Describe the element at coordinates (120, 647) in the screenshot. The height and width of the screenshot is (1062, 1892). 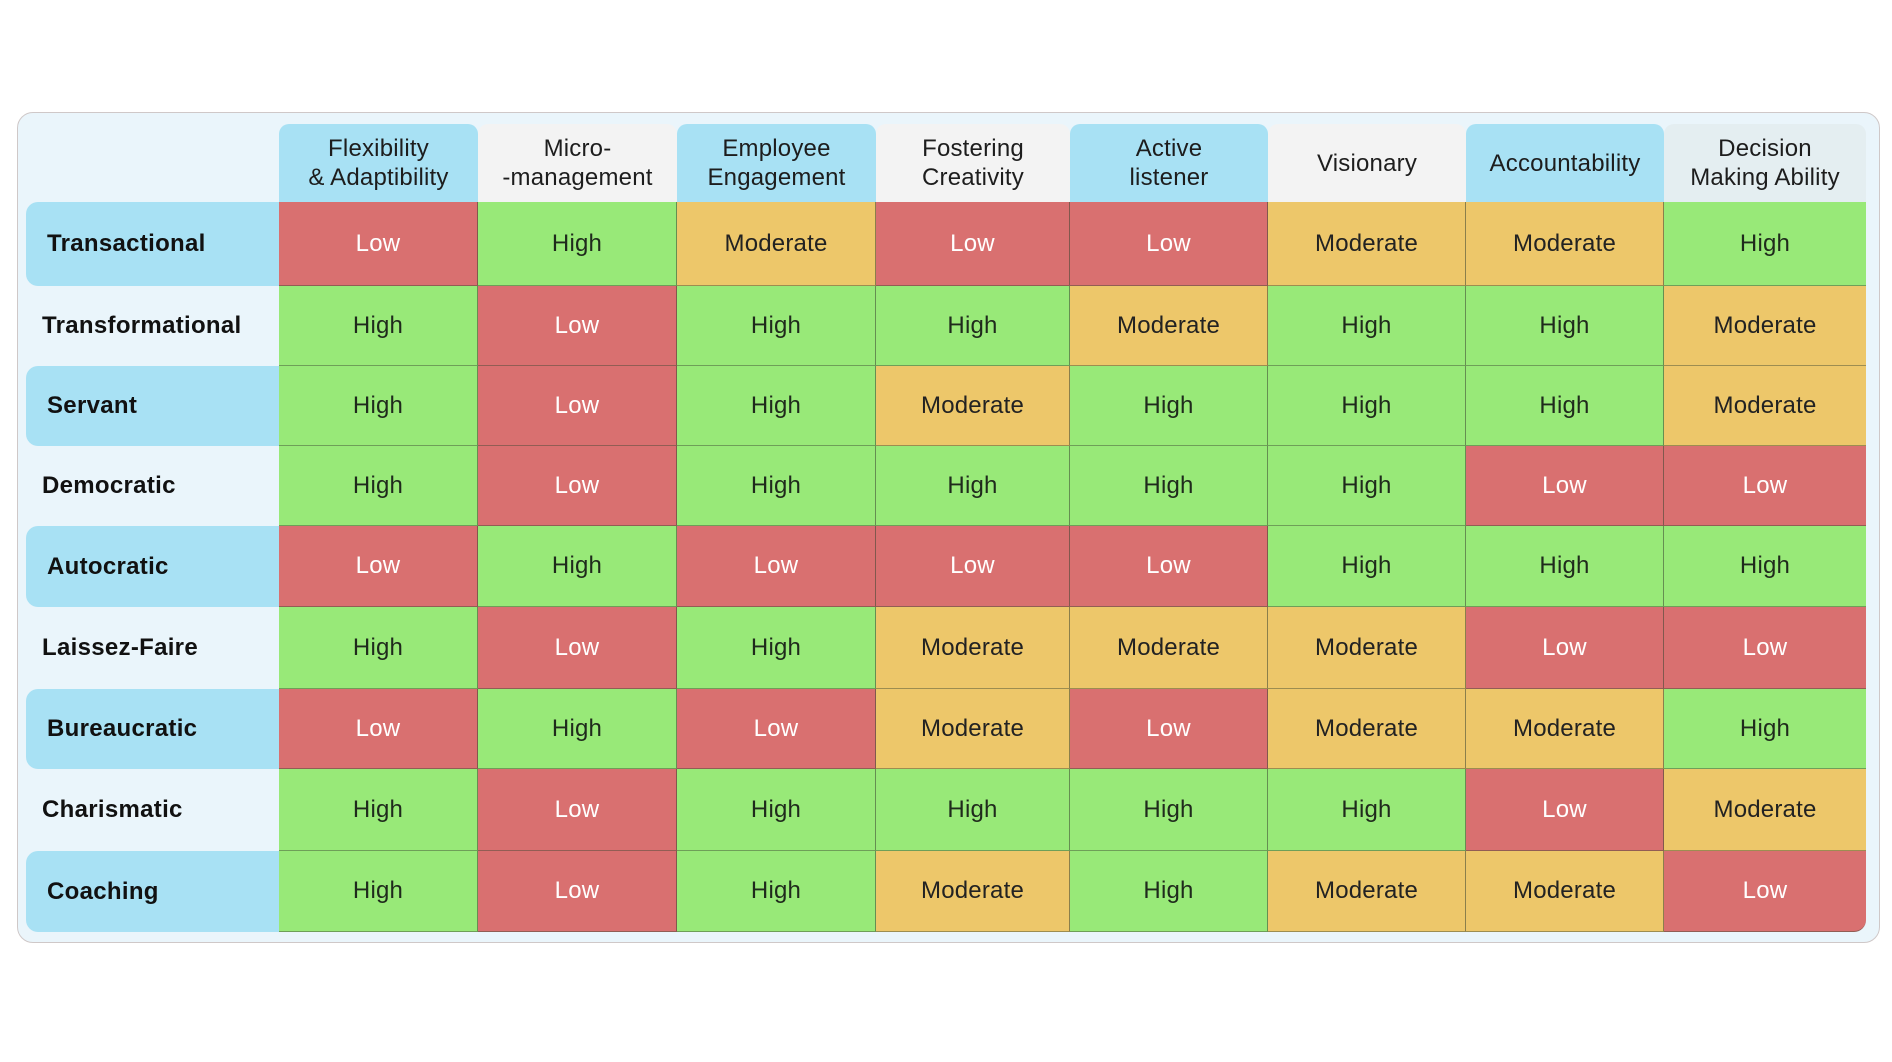
I see `row-header: Laissez-Faire` at that location.